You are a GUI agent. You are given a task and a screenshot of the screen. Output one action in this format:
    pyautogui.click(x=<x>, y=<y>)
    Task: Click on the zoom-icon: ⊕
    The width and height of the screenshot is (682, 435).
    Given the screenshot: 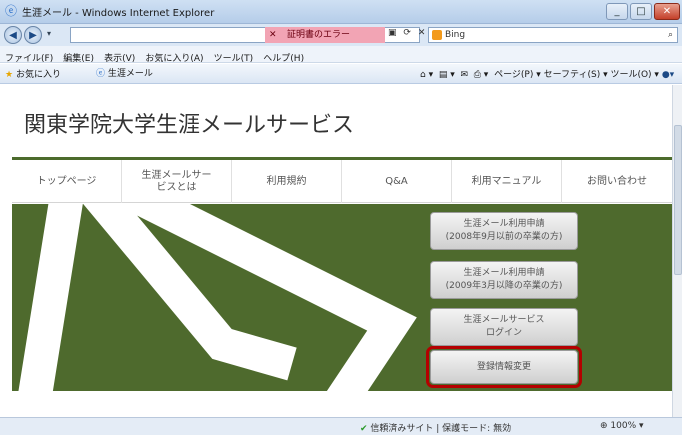 What is the action you would take?
    pyautogui.click(x=604, y=426)
    